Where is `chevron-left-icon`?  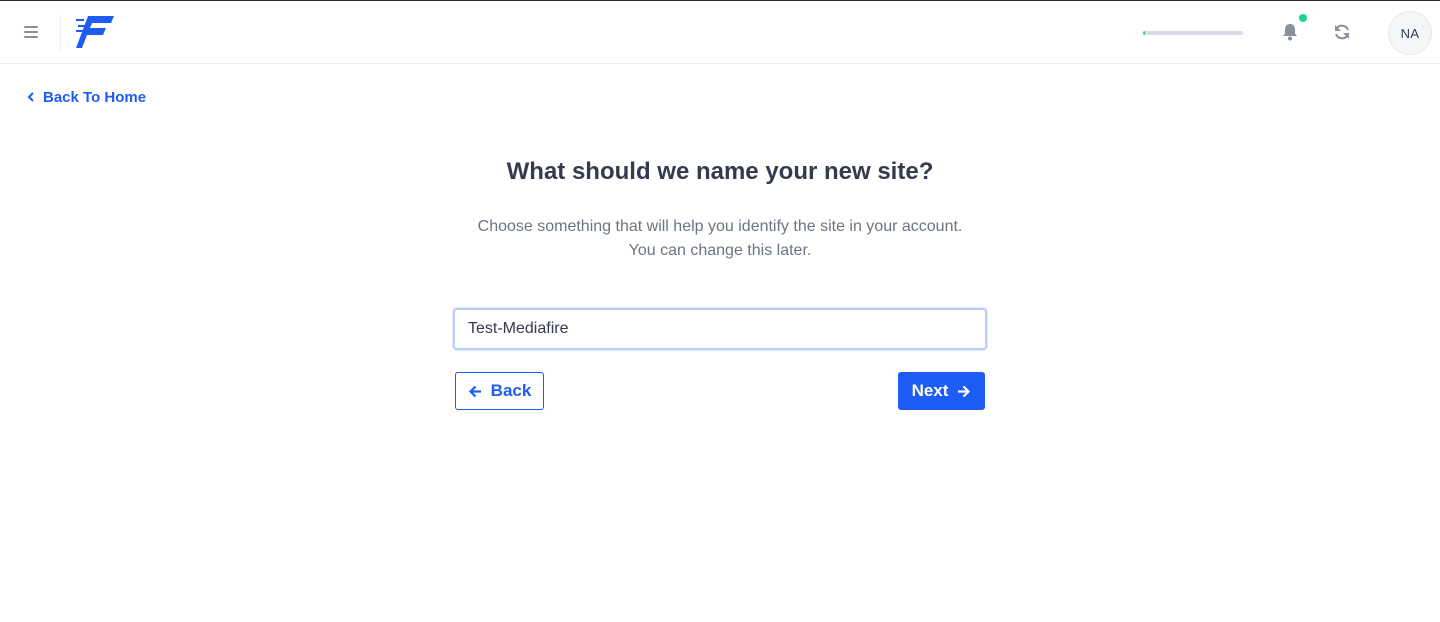 chevron-left-icon is located at coordinates (30, 97).